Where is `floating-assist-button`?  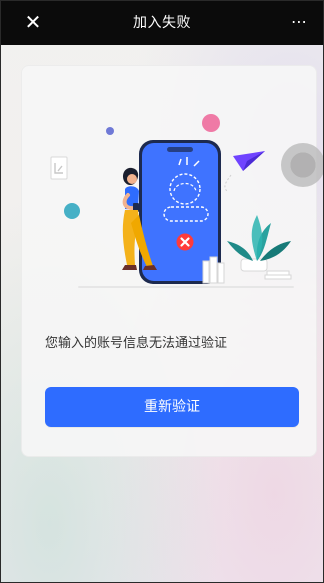 floating-assist-button is located at coordinates (302, 165).